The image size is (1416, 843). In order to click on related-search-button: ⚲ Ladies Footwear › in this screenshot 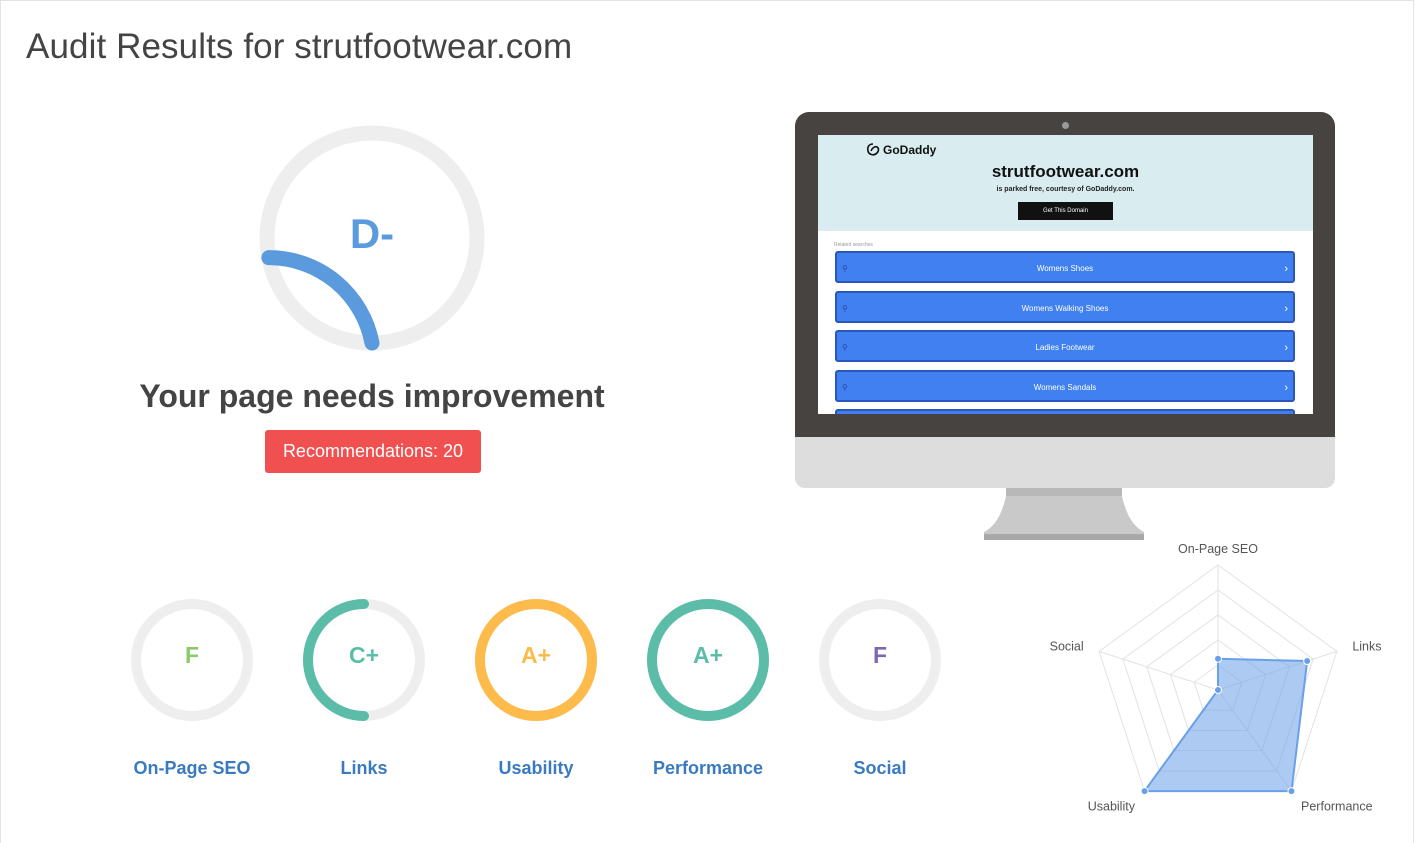, I will do `click(1065, 346)`.